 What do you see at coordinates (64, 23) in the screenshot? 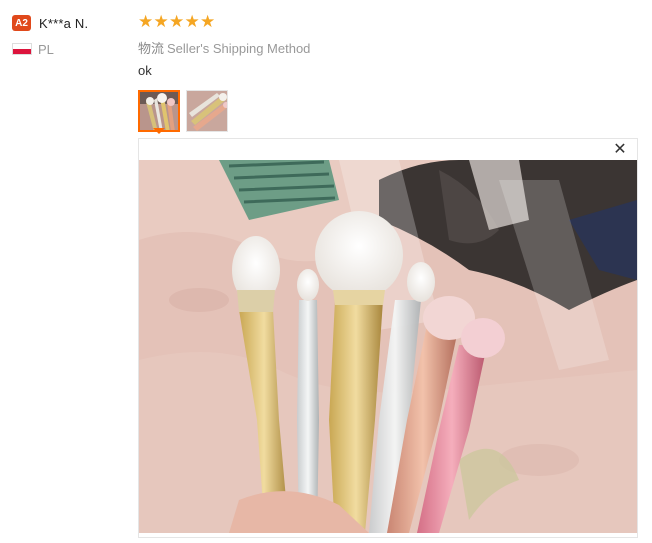
I see `reviewer-name: K***a N.` at bounding box center [64, 23].